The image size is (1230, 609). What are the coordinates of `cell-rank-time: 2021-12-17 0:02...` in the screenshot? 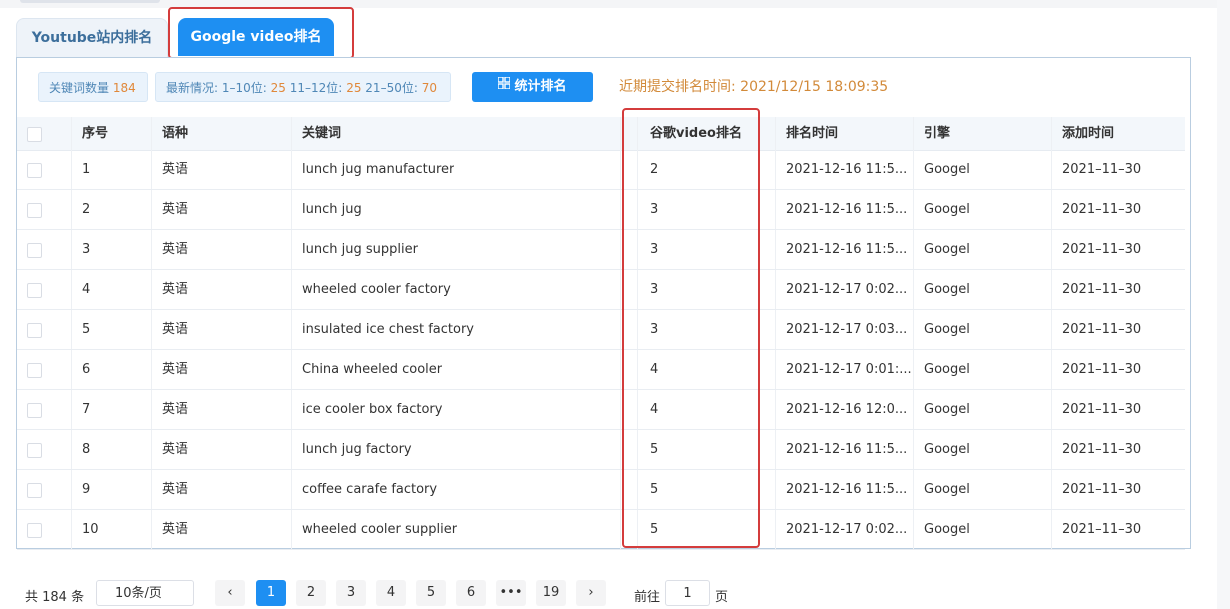 It's located at (847, 289).